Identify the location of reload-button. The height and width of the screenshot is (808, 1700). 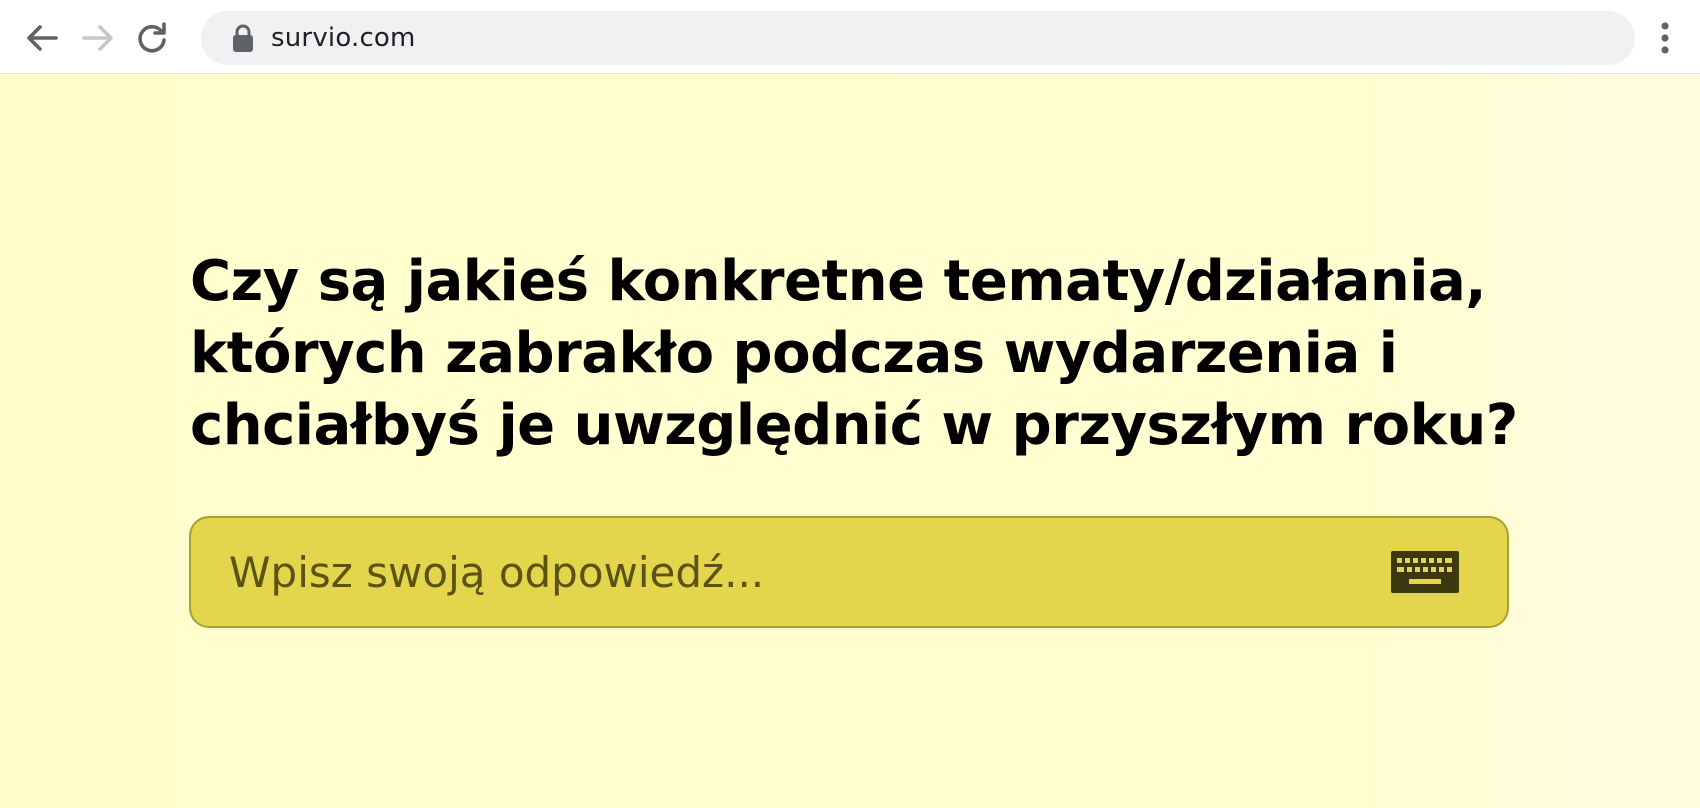
(152, 38).